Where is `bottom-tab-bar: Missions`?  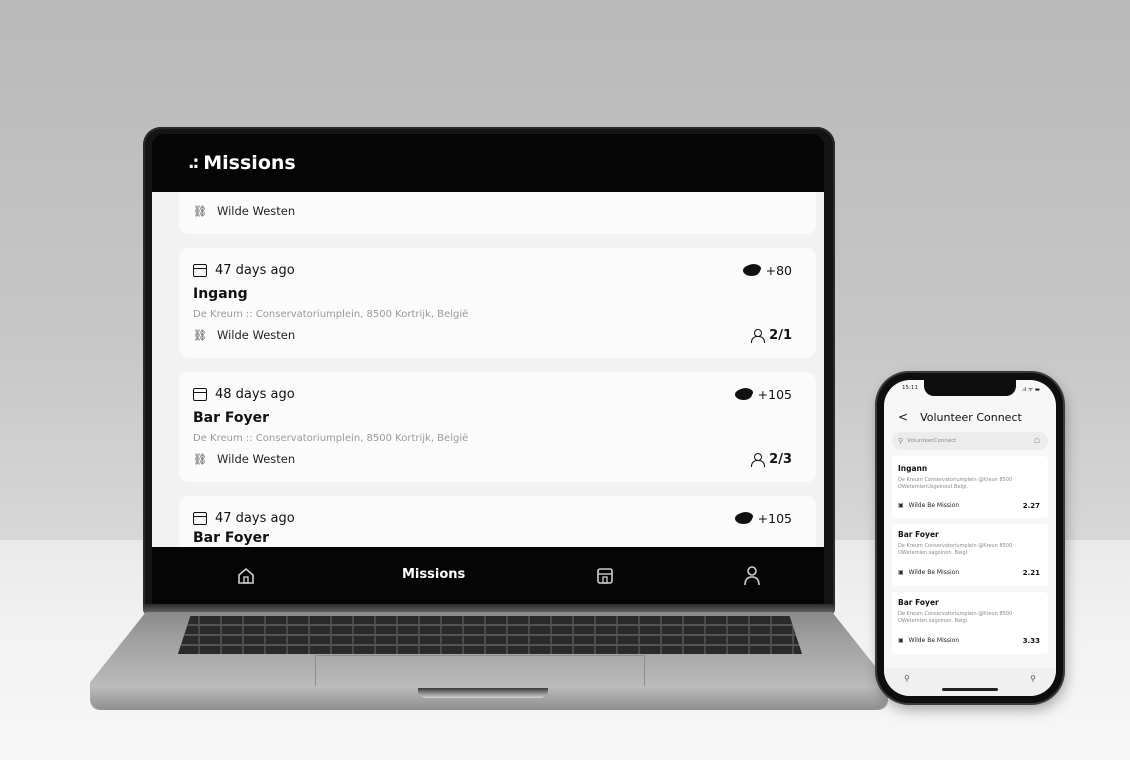
bottom-tab-bar: Missions is located at coordinates (488, 575).